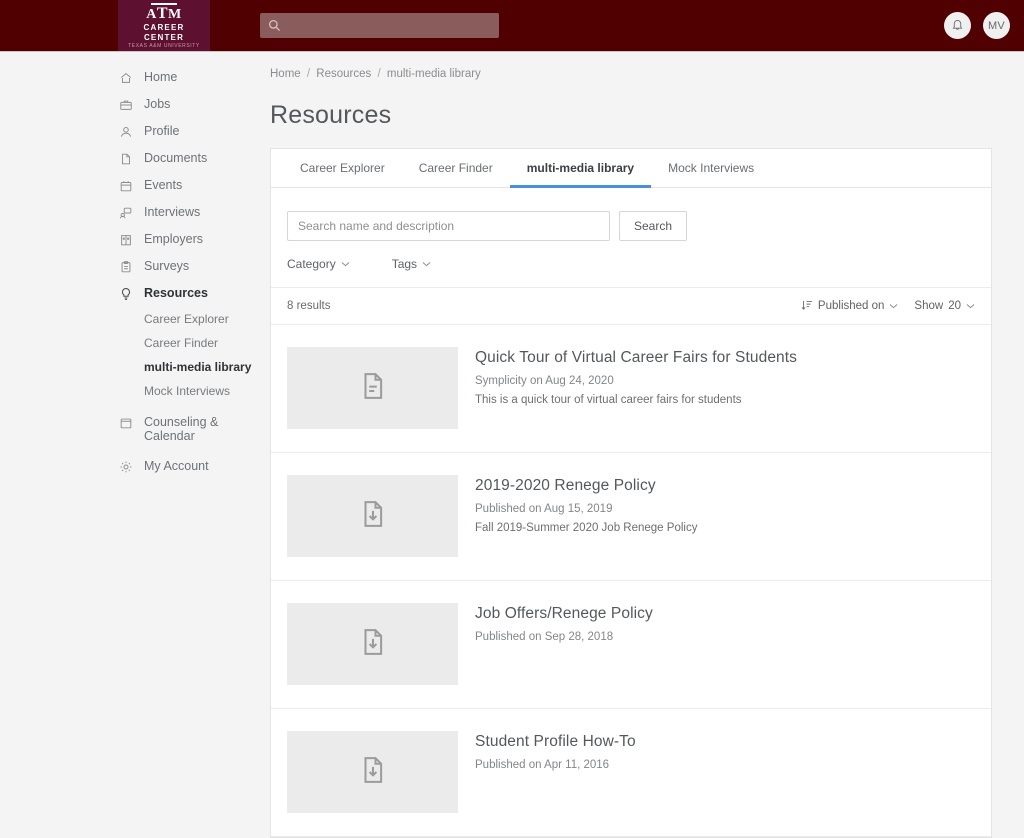  Describe the element at coordinates (311, 264) in the screenshot. I see `filter-label: Category` at that location.